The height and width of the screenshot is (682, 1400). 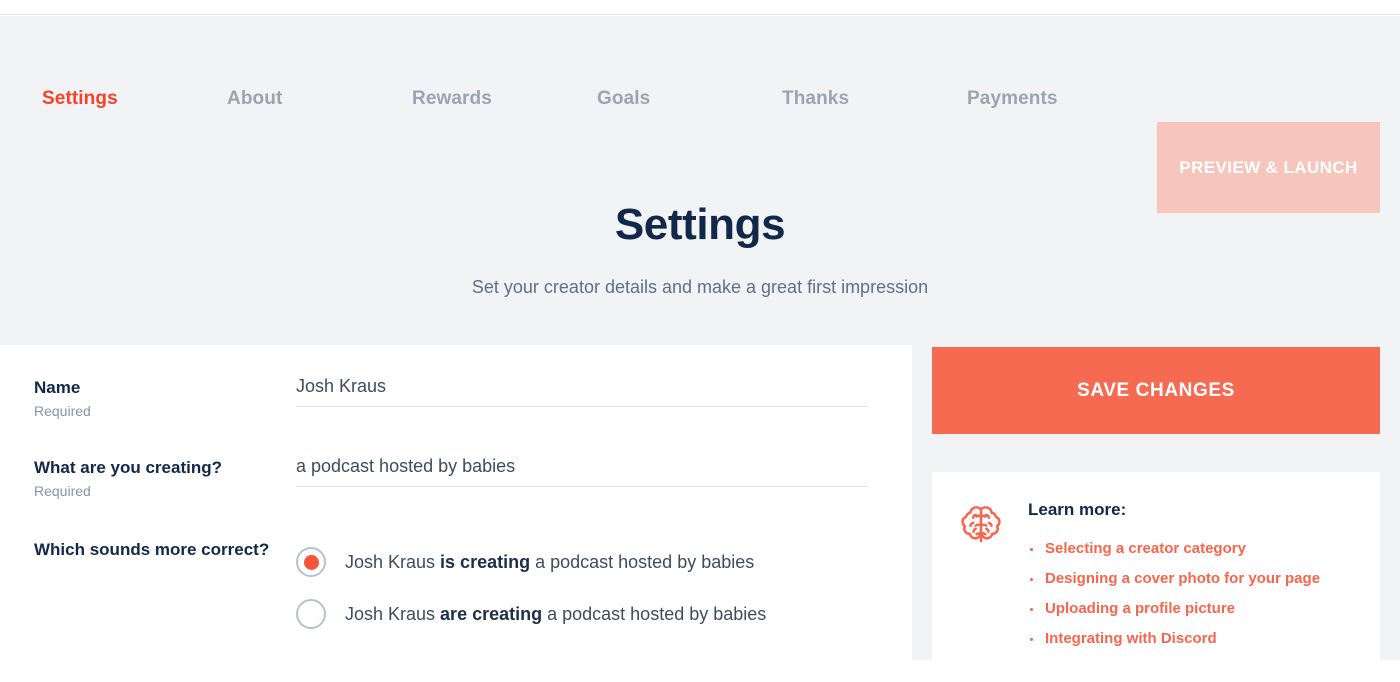 What do you see at coordinates (393, 561) in the screenshot?
I see `radio-prefix-0: Josh Kraus` at bounding box center [393, 561].